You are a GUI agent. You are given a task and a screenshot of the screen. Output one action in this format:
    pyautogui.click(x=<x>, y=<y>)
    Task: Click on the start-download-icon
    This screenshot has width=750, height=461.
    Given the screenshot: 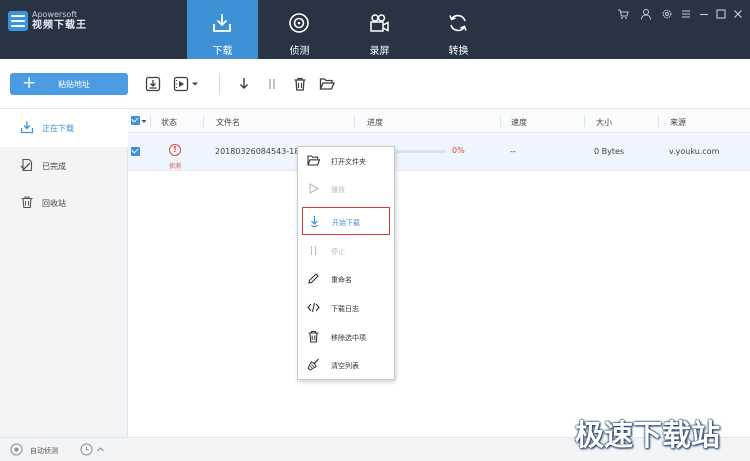 What is the action you would take?
    pyautogui.click(x=244, y=84)
    